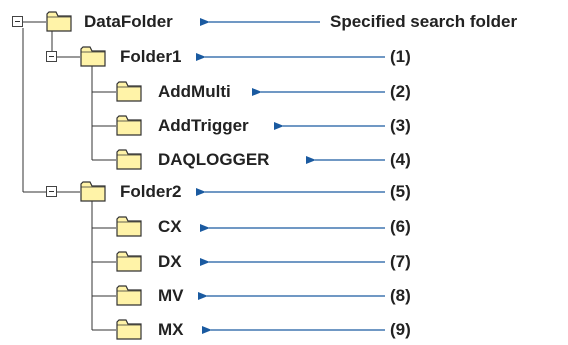  I want to click on daqlogger-annotation: (4), so click(400, 159).